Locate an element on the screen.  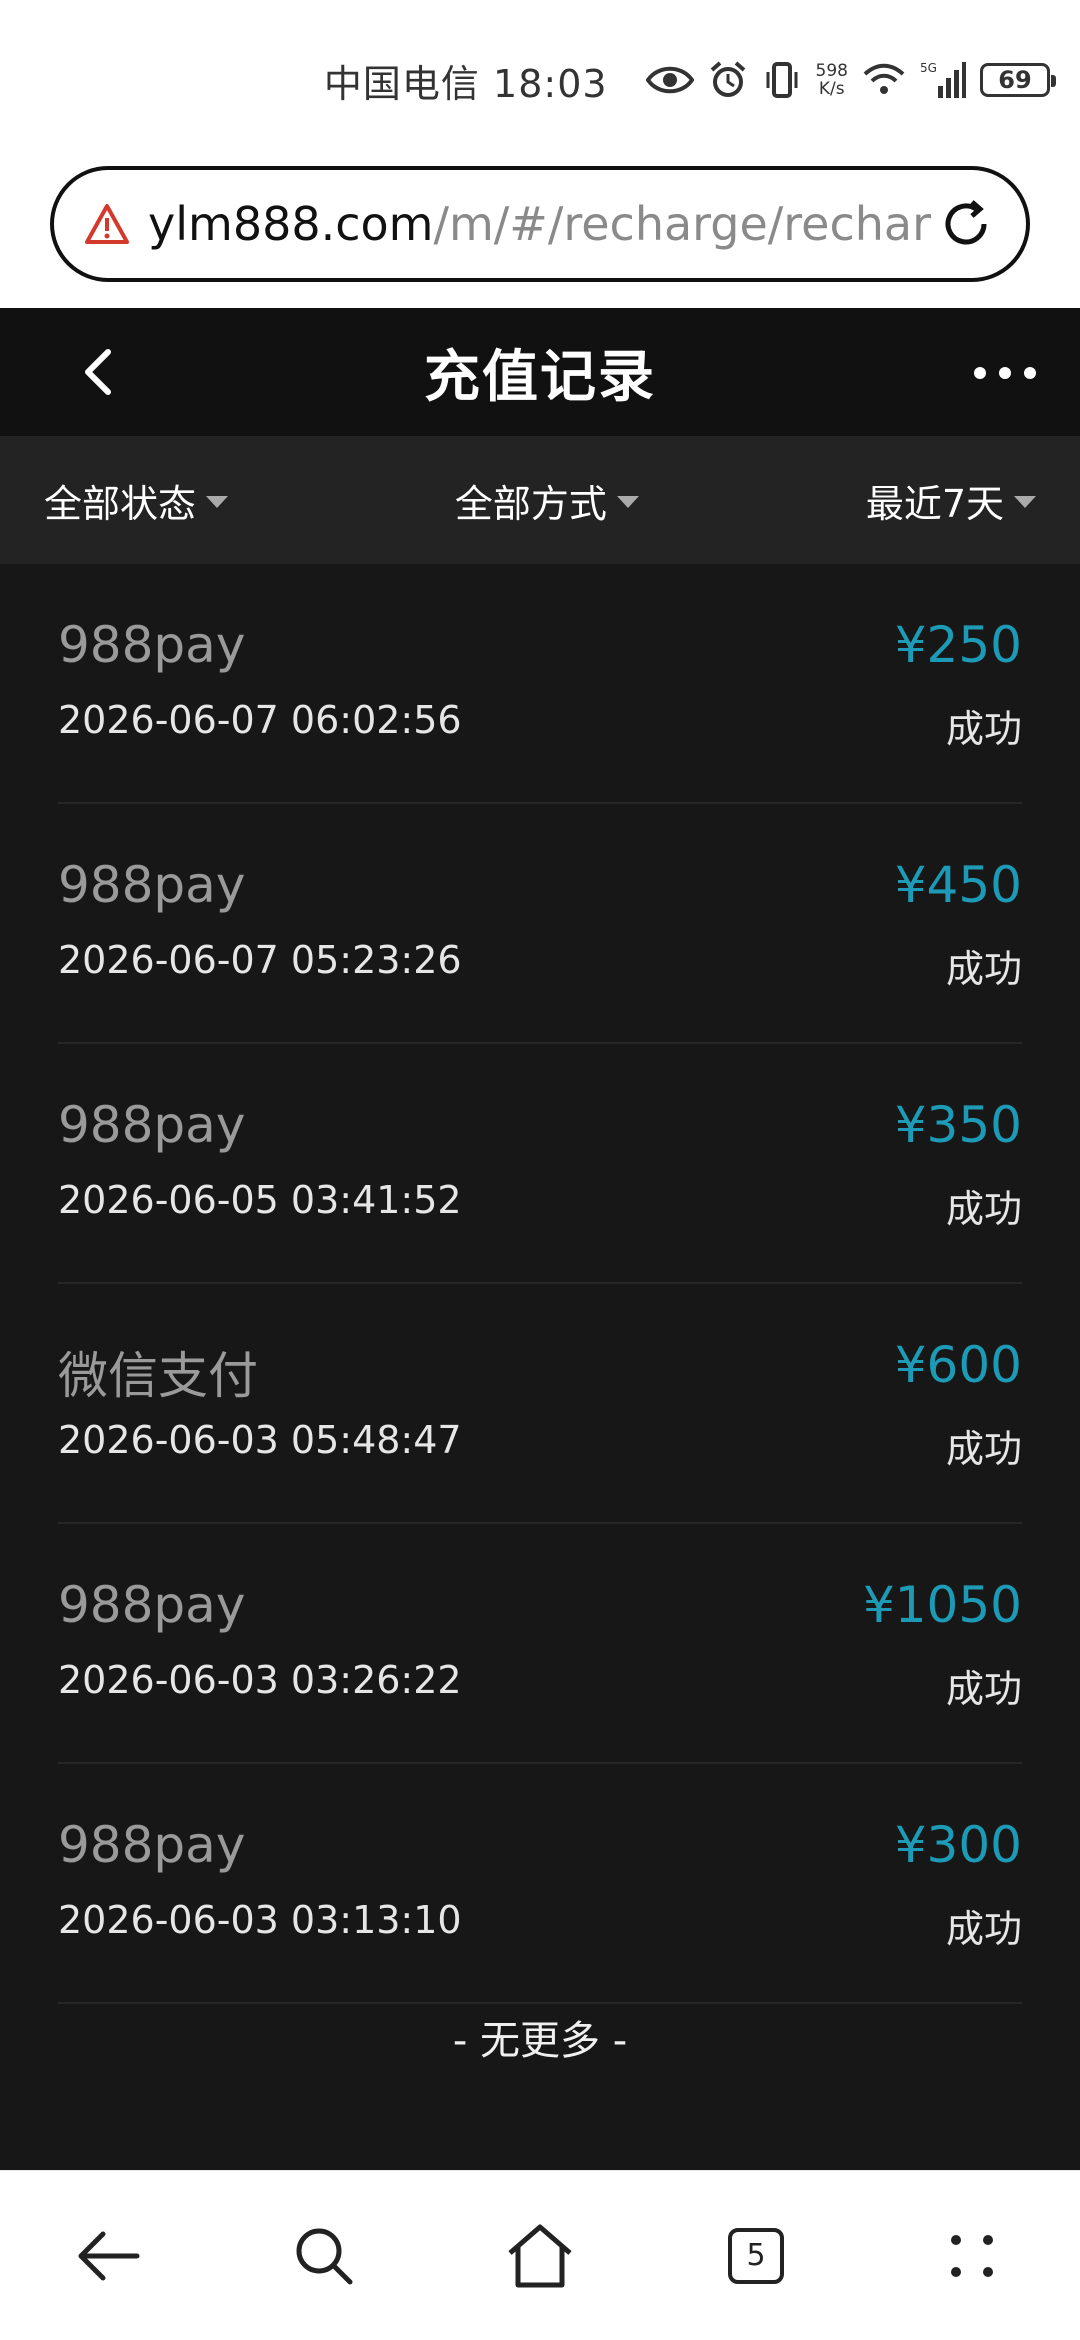
more-dots-icon is located at coordinates (1005, 373).